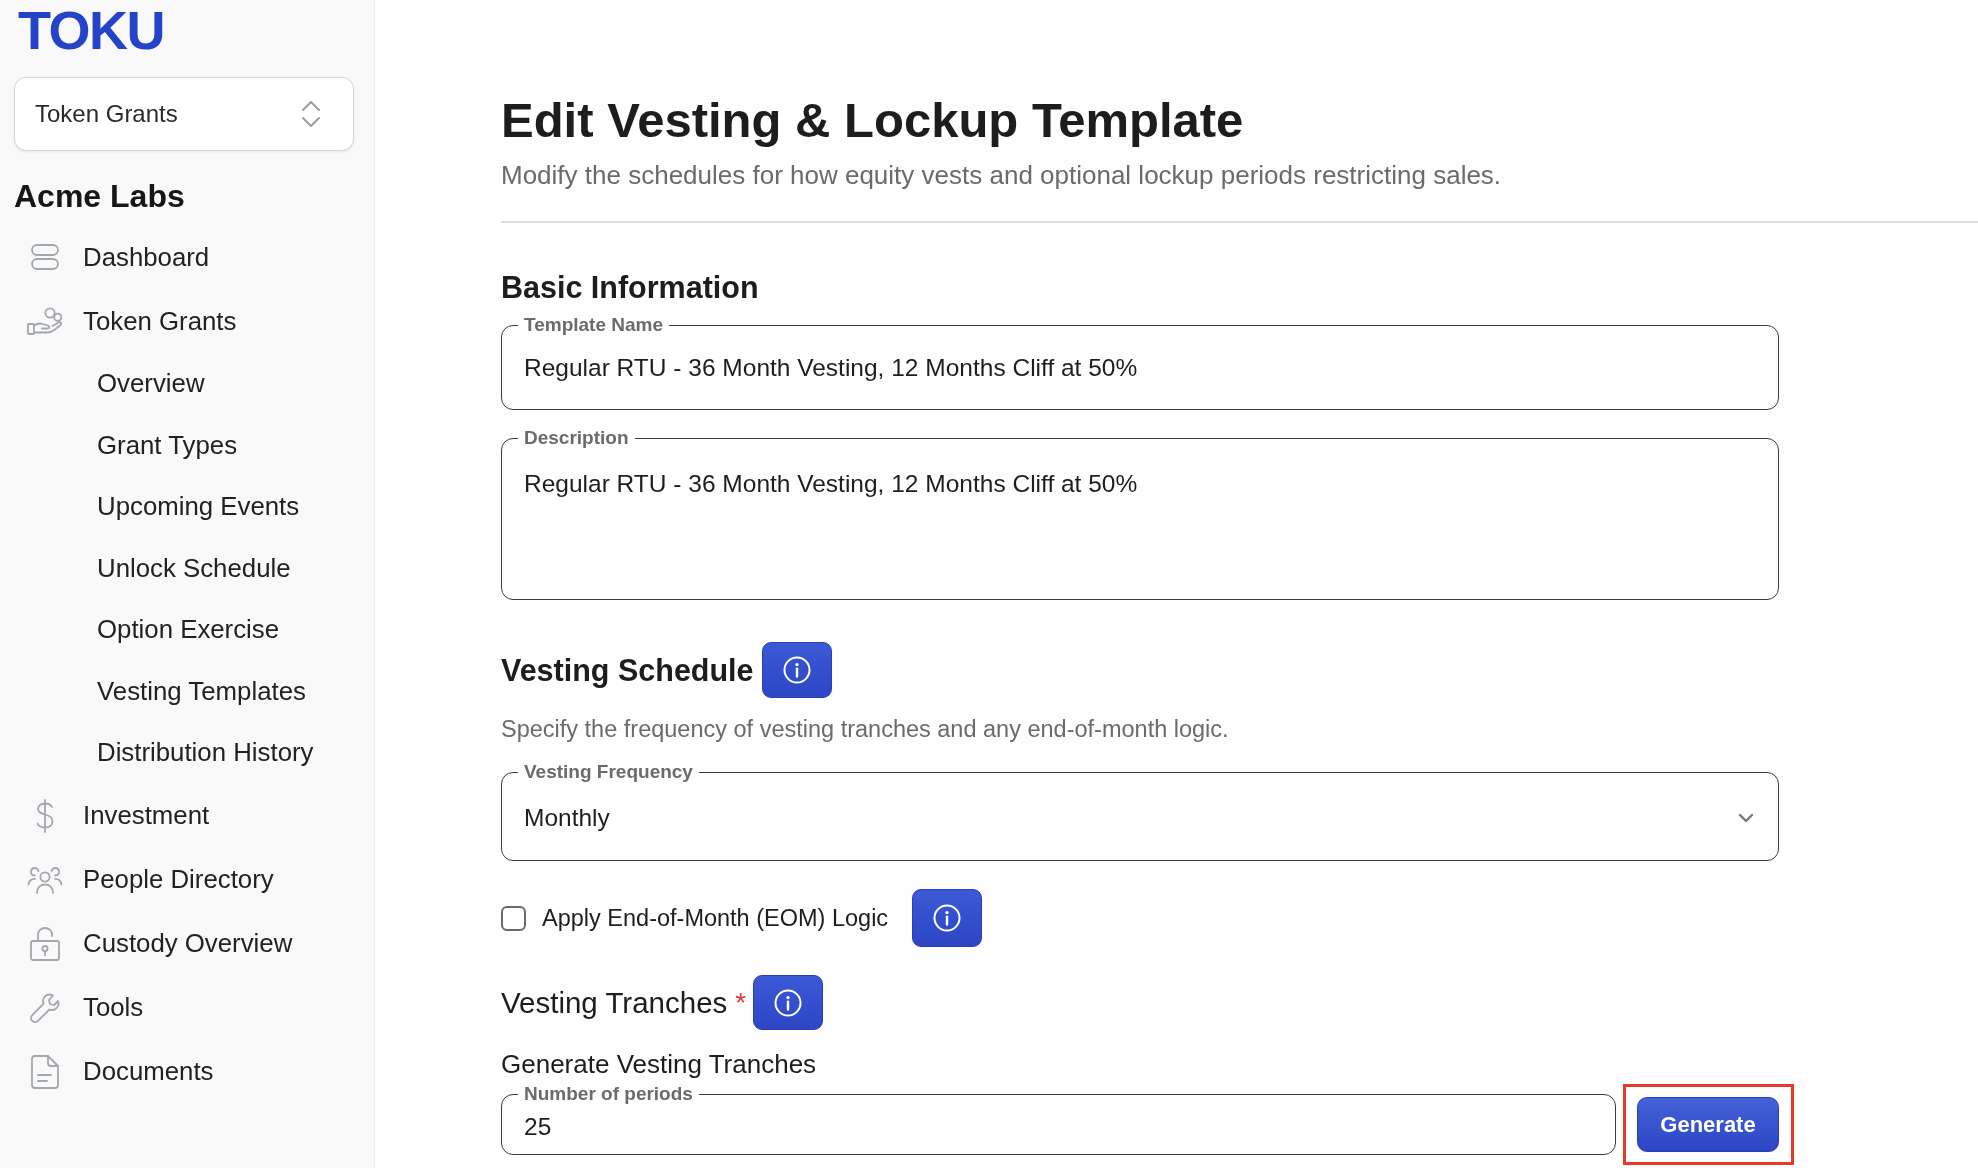  I want to click on section-heading: Vesting Schedule, so click(627, 671).